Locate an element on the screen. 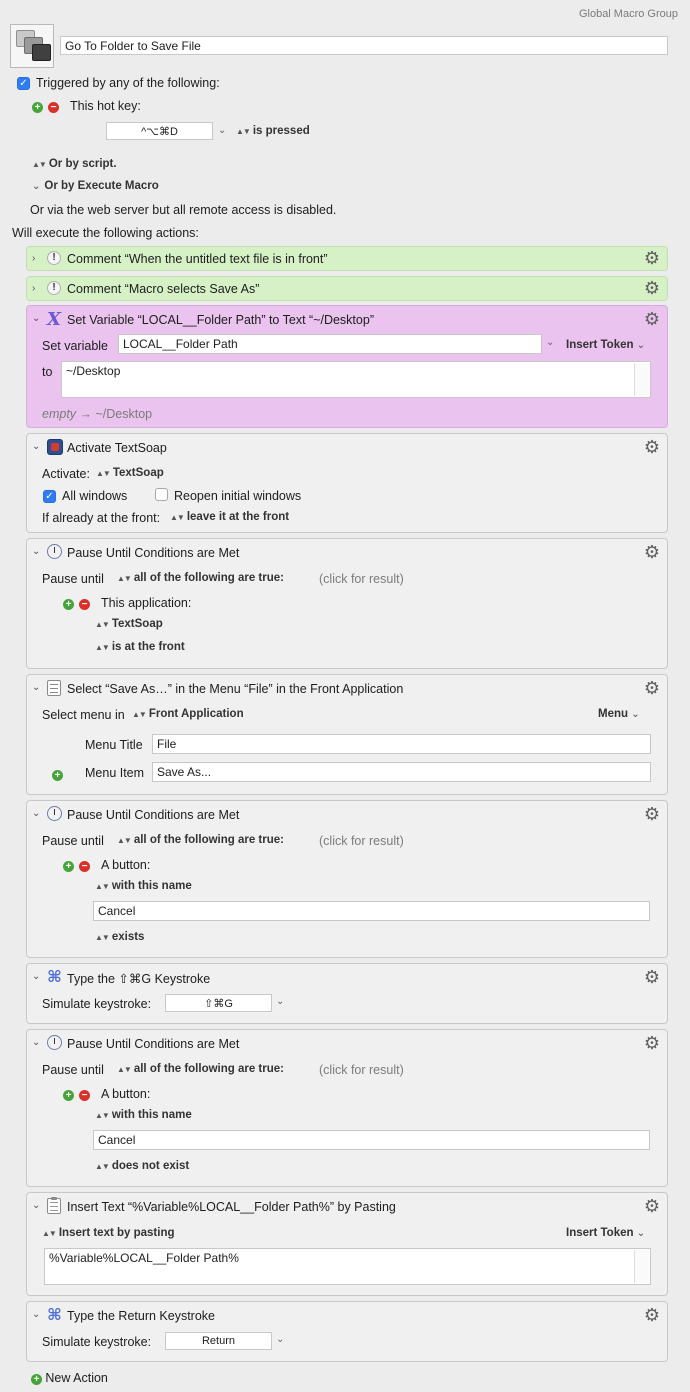 Image resolution: width=690 pixels, height=1392 pixels. variable-name-field: LOCAL__Folder Path is located at coordinates (330, 344).